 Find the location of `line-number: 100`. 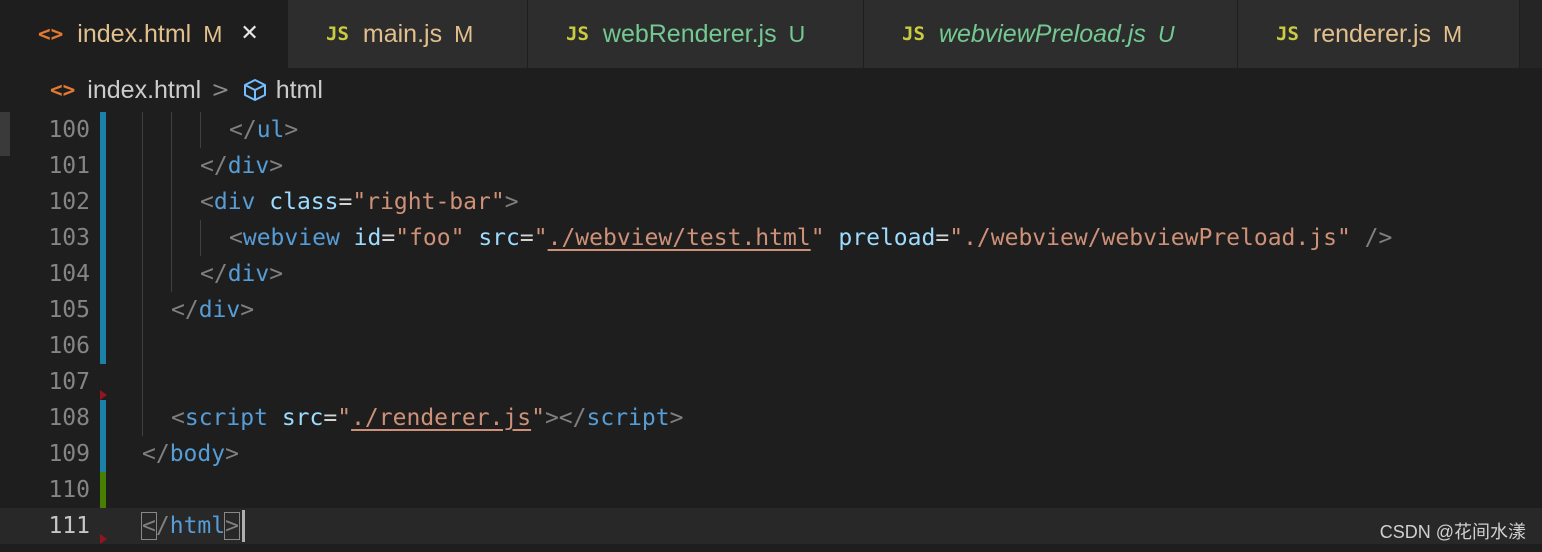

line-number: 100 is located at coordinates (69, 130).